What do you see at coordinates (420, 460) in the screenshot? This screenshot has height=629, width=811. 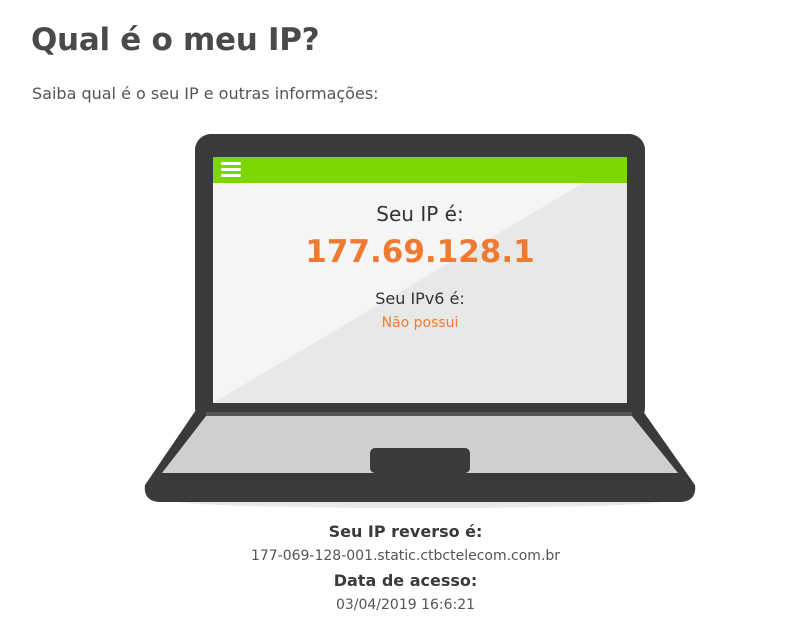 I see `touchpad` at bounding box center [420, 460].